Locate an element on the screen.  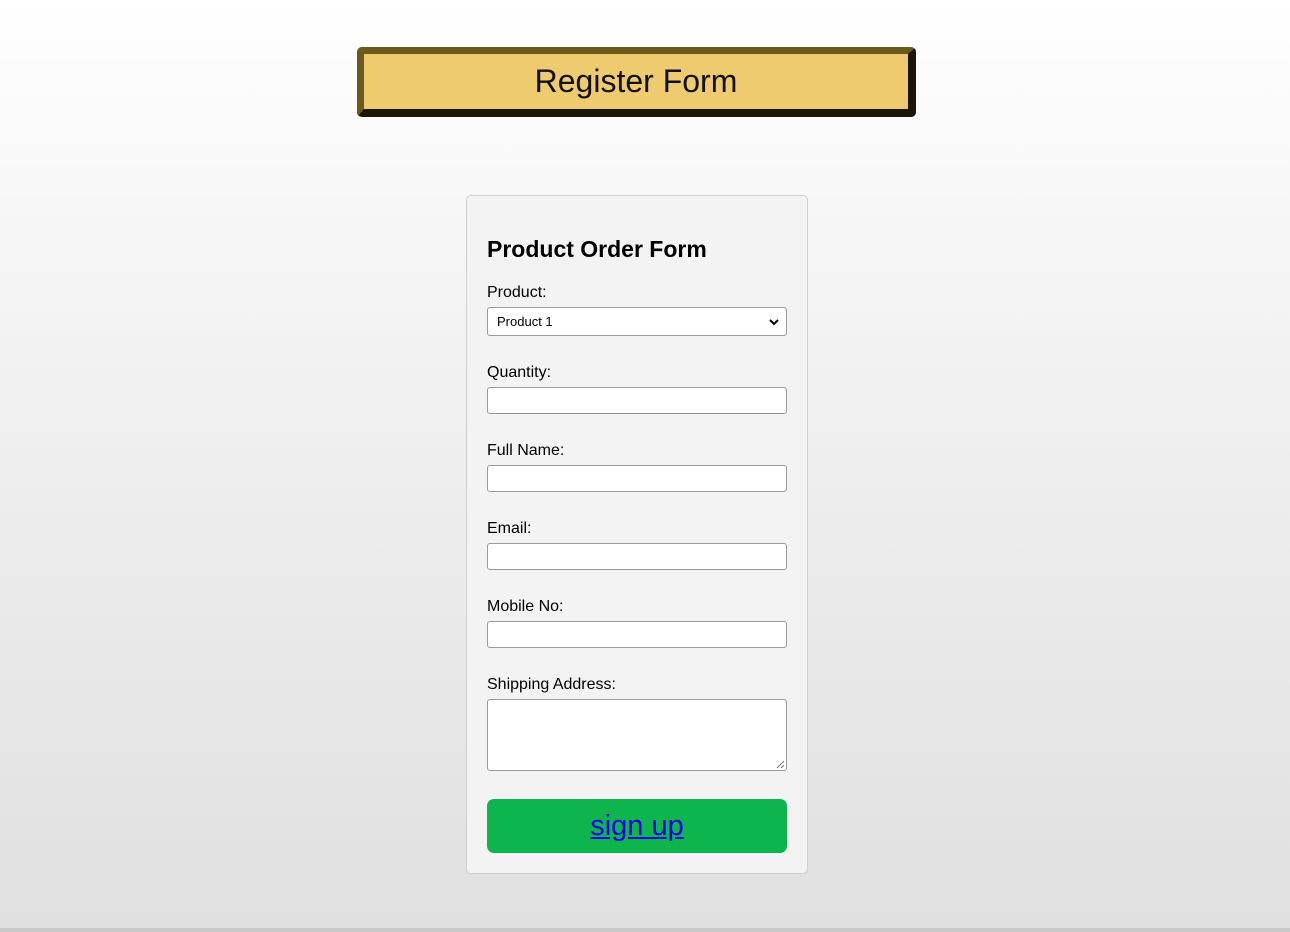
full-name-input is located at coordinates (637, 478).